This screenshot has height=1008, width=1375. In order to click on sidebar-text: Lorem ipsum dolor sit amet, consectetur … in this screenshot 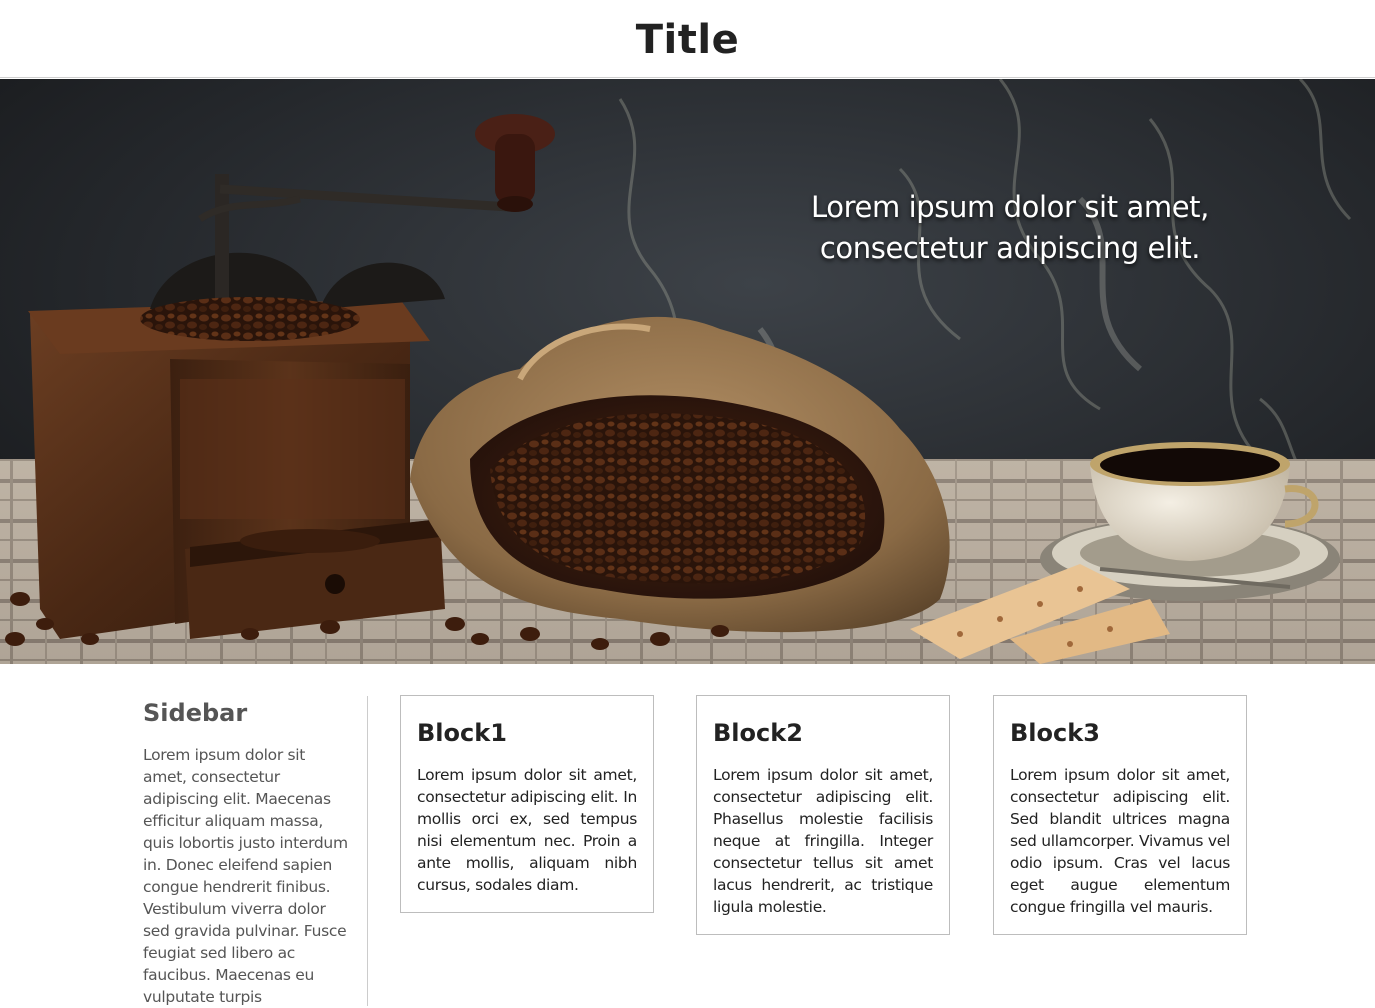, I will do `click(245, 876)`.